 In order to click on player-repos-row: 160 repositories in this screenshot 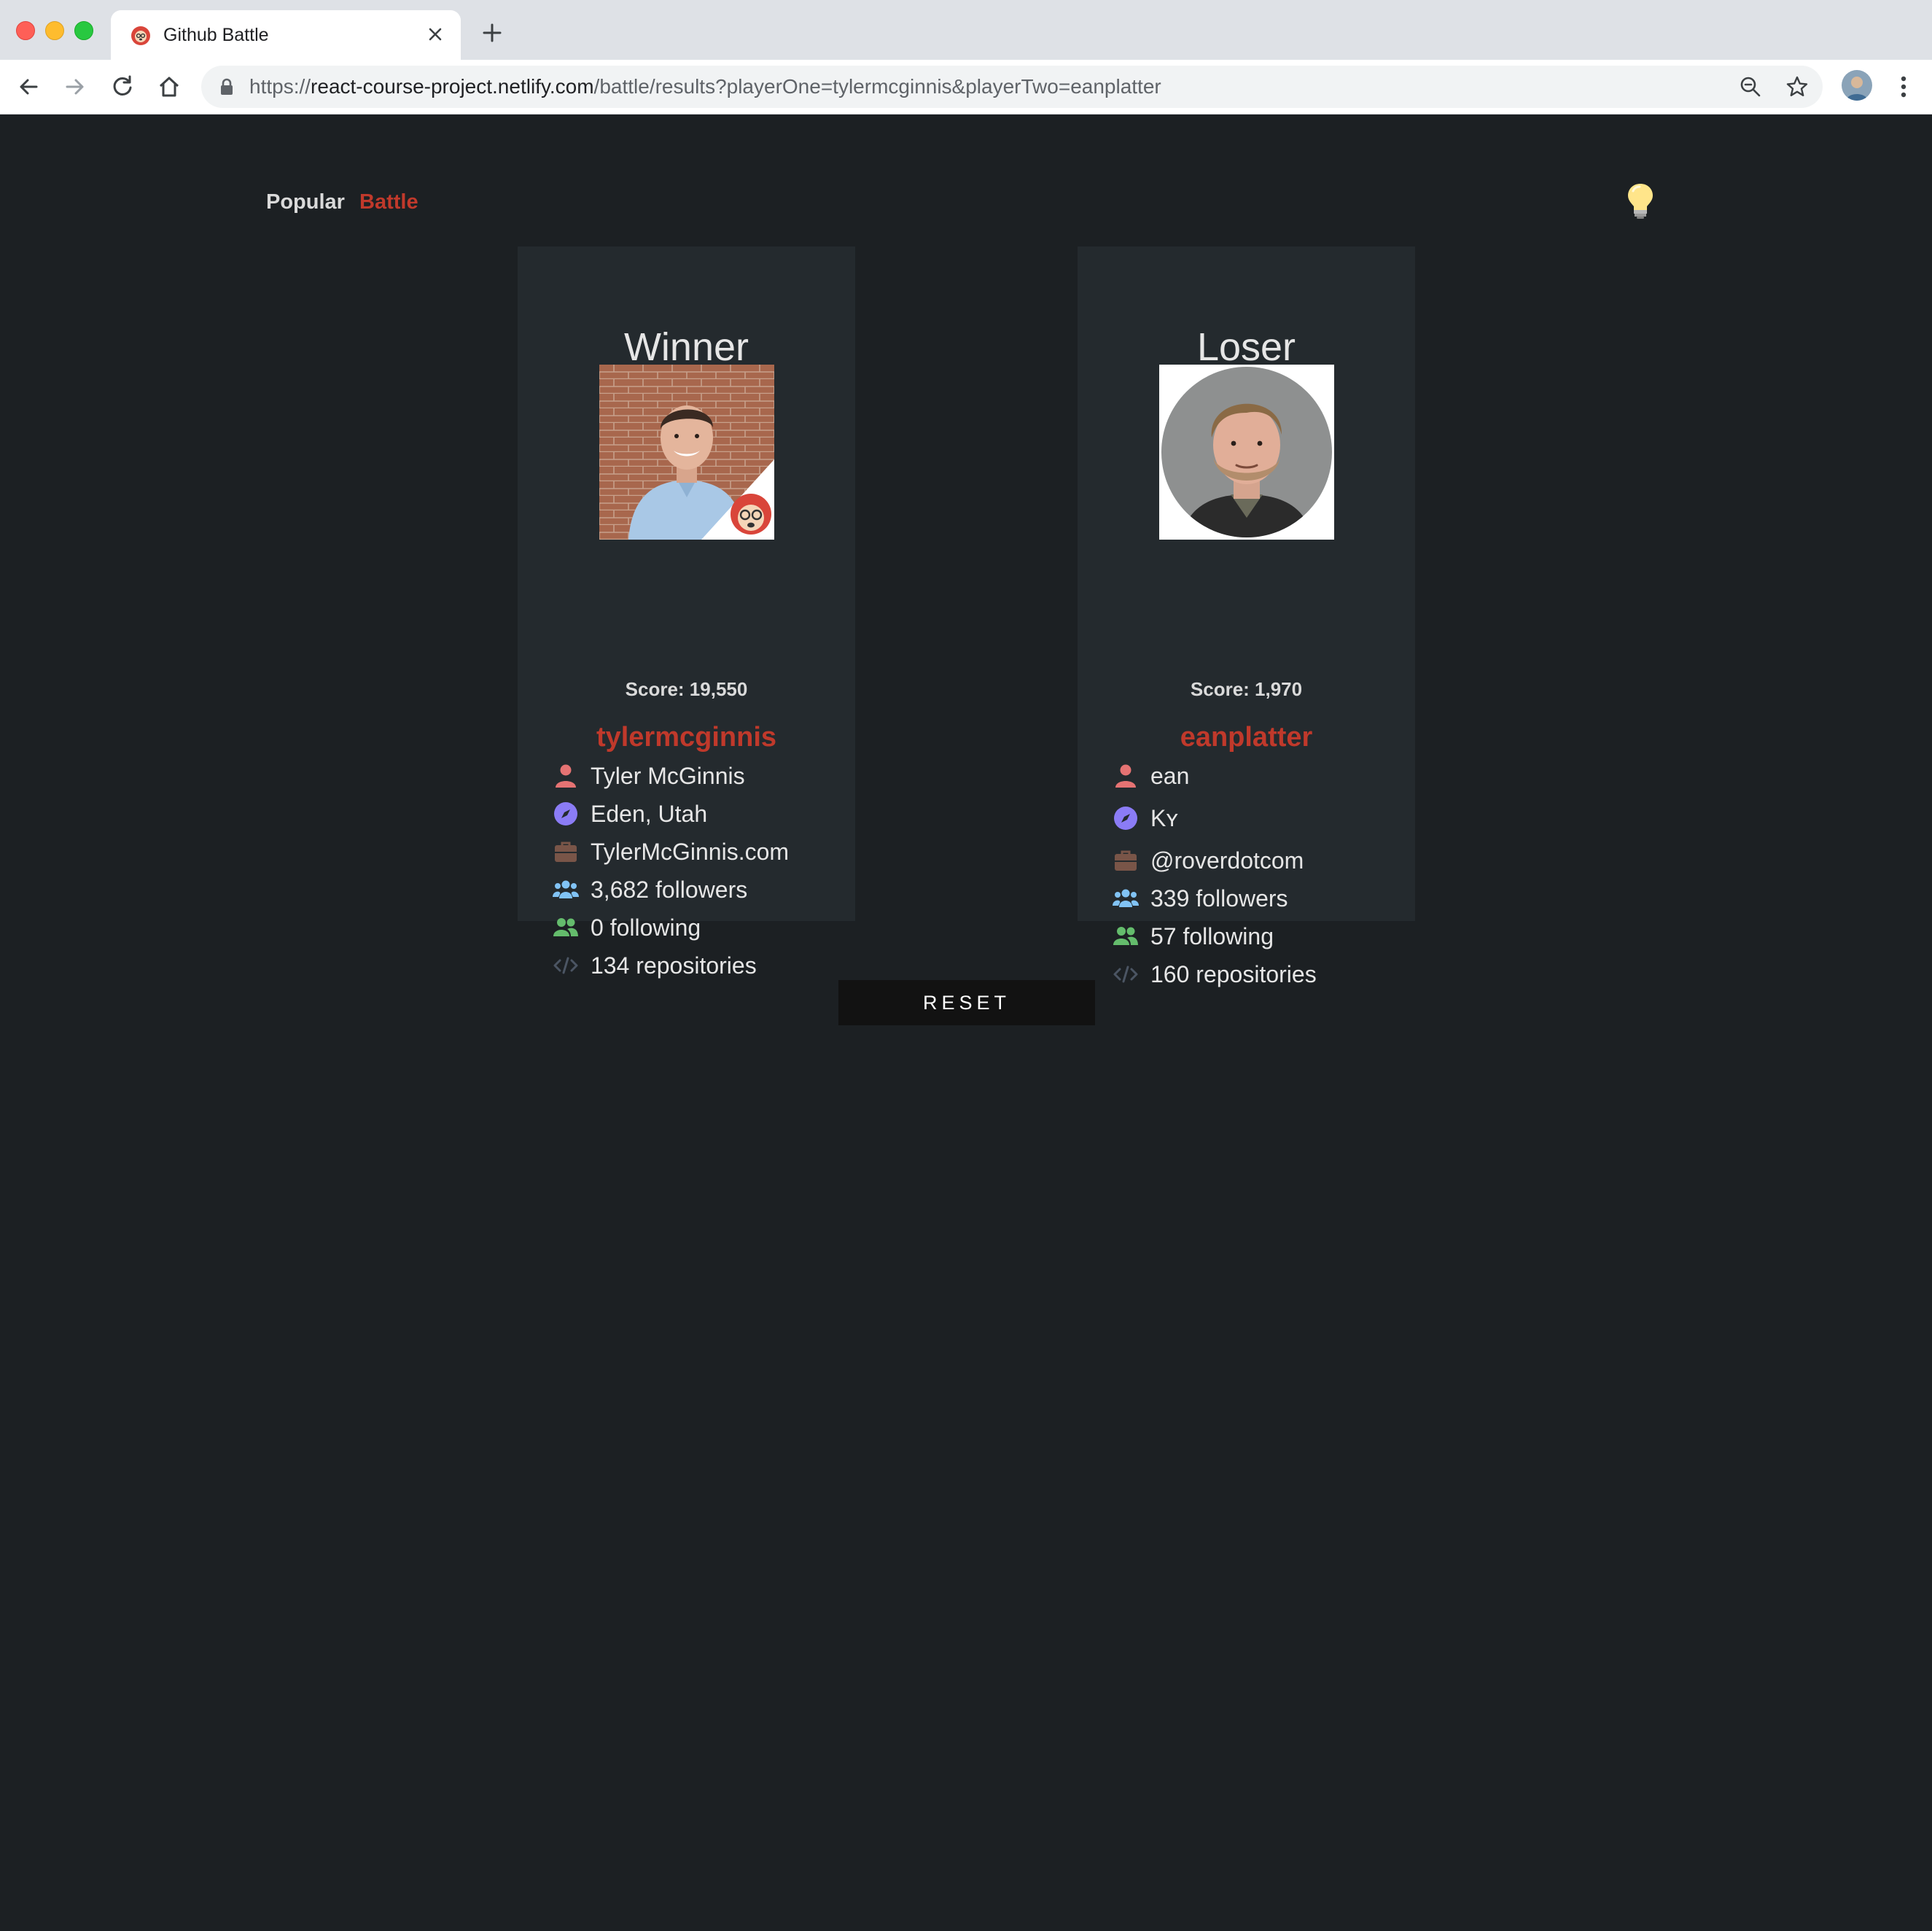, I will do `click(1215, 974)`.